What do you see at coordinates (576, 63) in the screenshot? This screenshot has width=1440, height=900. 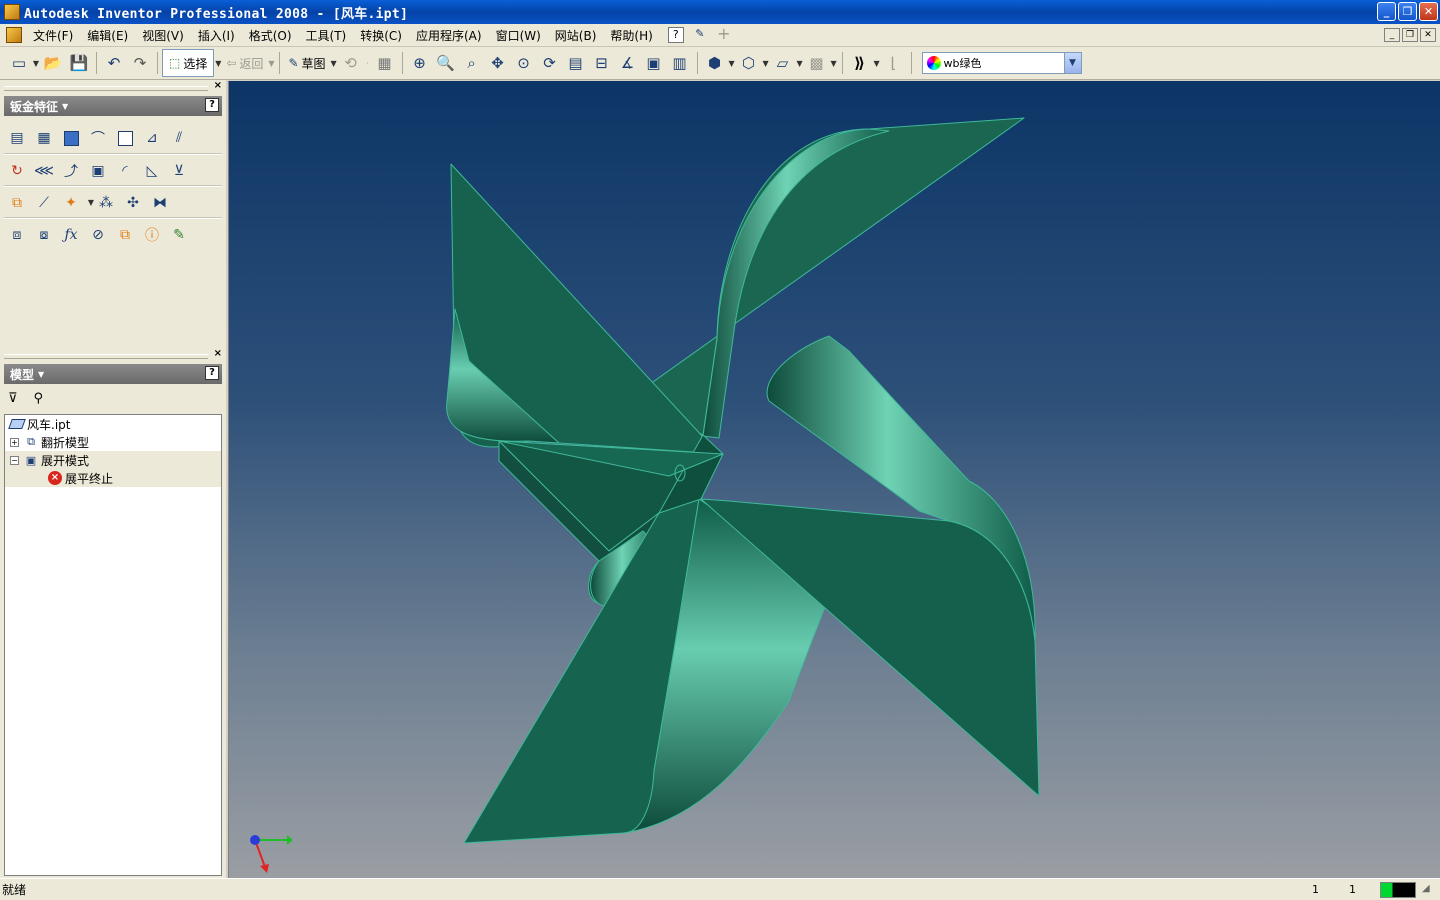 I see `look-at-icon: ▤` at bounding box center [576, 63].